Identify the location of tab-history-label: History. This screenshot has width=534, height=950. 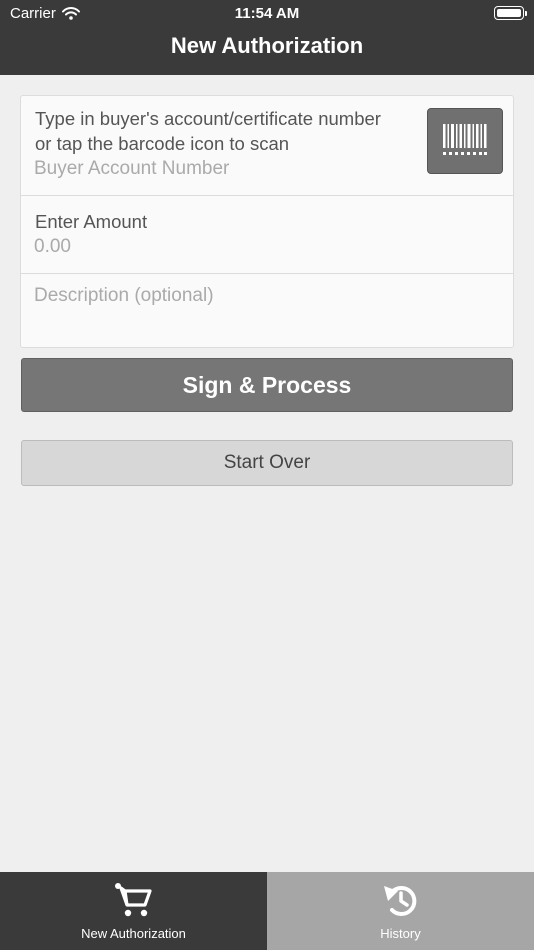
(400, 933).